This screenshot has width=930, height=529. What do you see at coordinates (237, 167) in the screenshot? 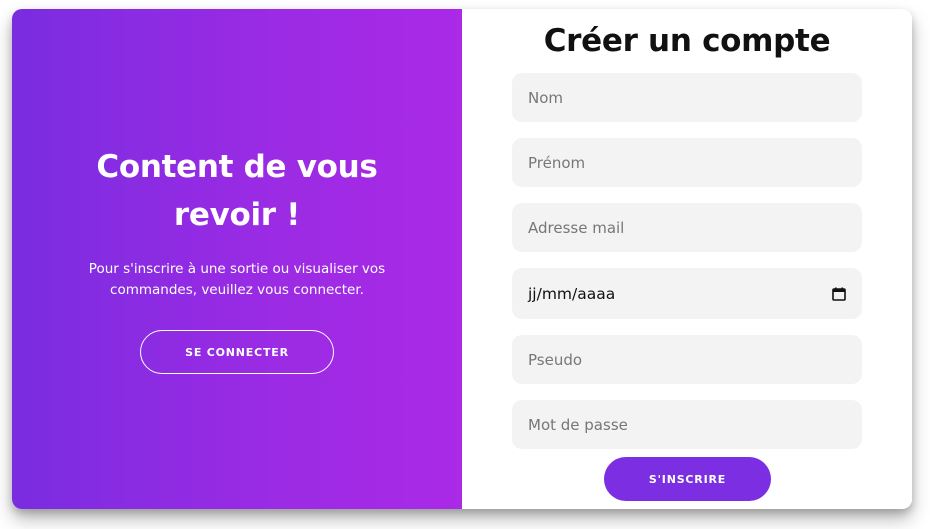
I see `welcome-title-line-1: Content de vous` at bounding box center [237, 167].